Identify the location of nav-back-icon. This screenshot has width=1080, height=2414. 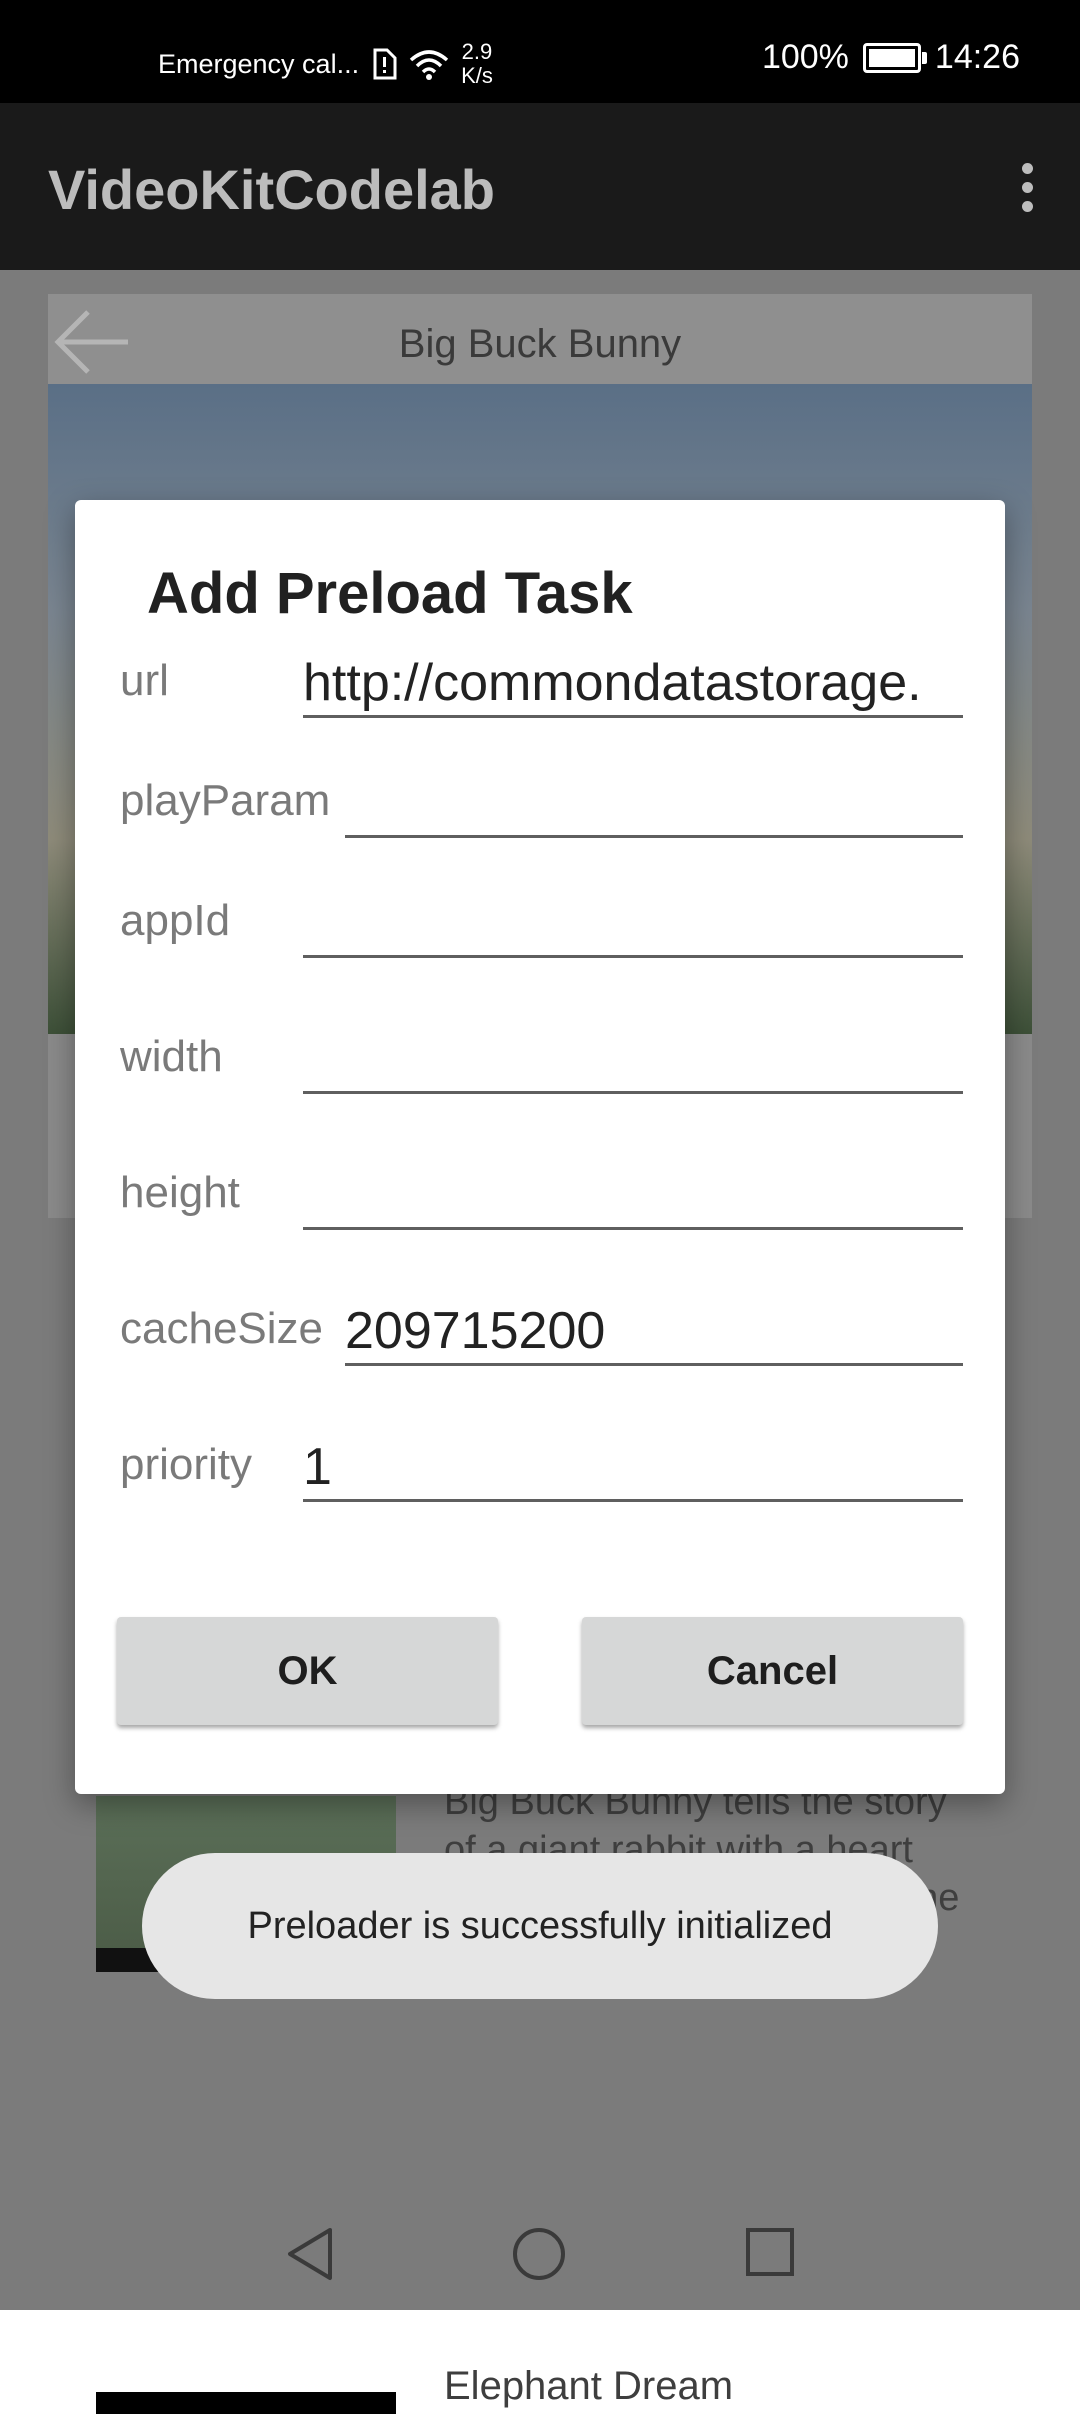
(310, 2254).